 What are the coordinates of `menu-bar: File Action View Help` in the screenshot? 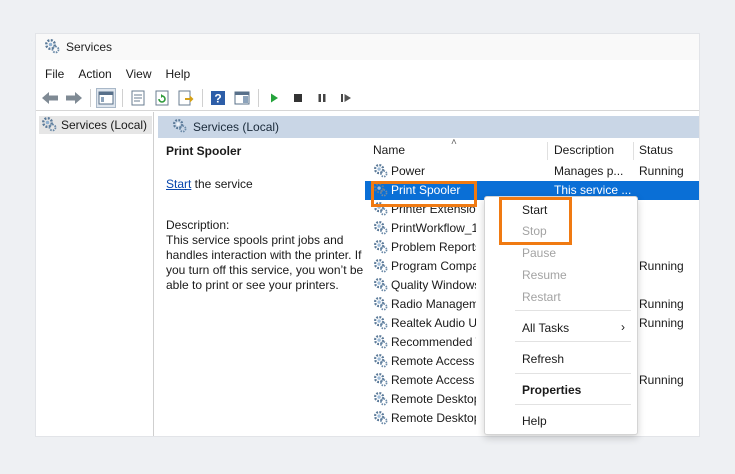 It's located at (120, 74).